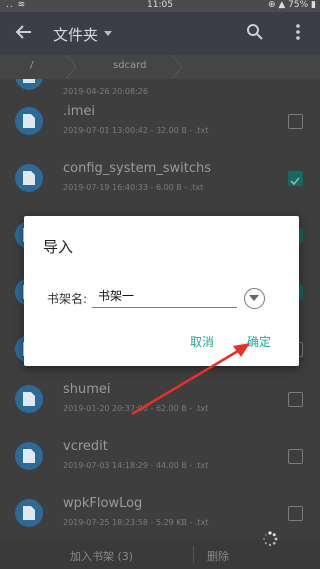 Image resolution: width=320 pixels, height=569 pixels. What do you see at coordinates (136, 130) in the screenshot?
I see `file-meta: 2019-07-01 13:00:42 - 32.00 B - .txt` at bounding box center [136, 130].